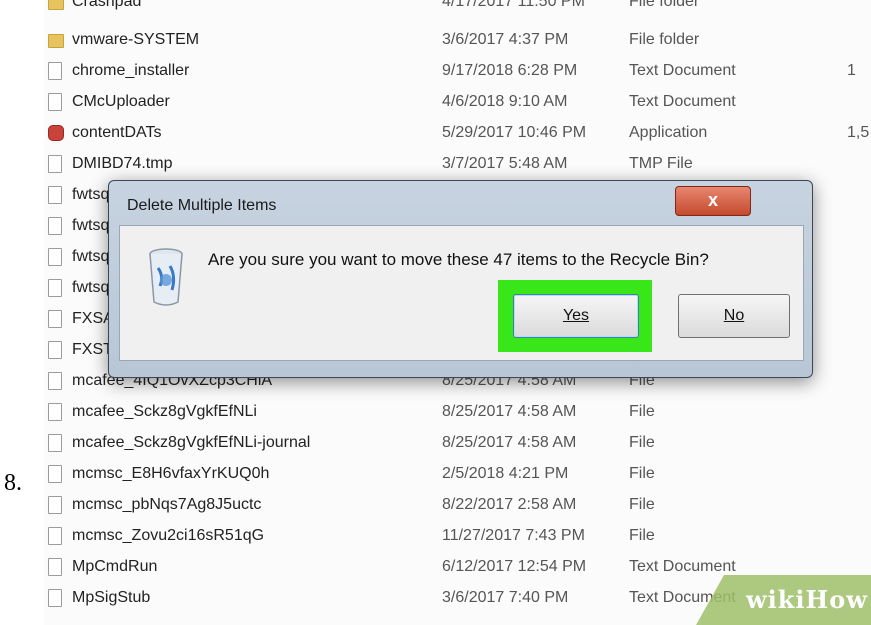 This screenshot has height=625, width=871. I want to click on file-row: DMIBD74.tmp 3/7/2017 5:48 AM TMP File, so click(457, 163).